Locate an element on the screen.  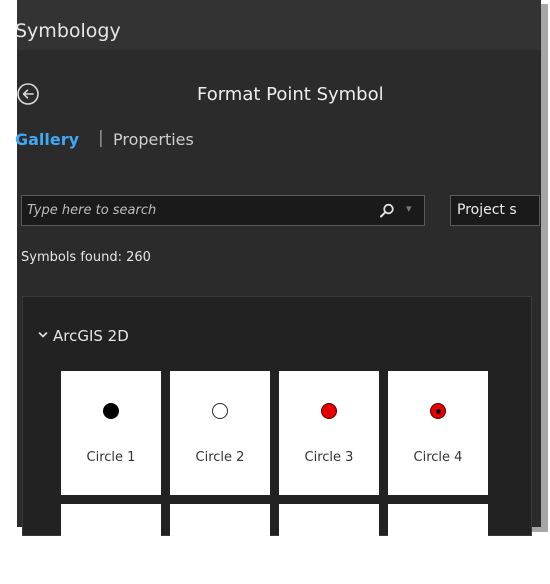
tab-properties: Properties is located at coordinates (153, 139).